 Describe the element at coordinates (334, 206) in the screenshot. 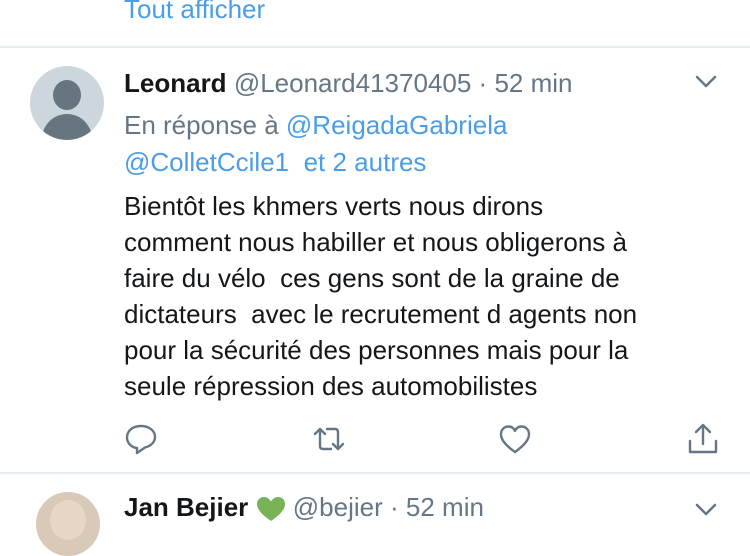

I see `tweet-text-line: Bientôt les khmers verts nous dirons` at that location.